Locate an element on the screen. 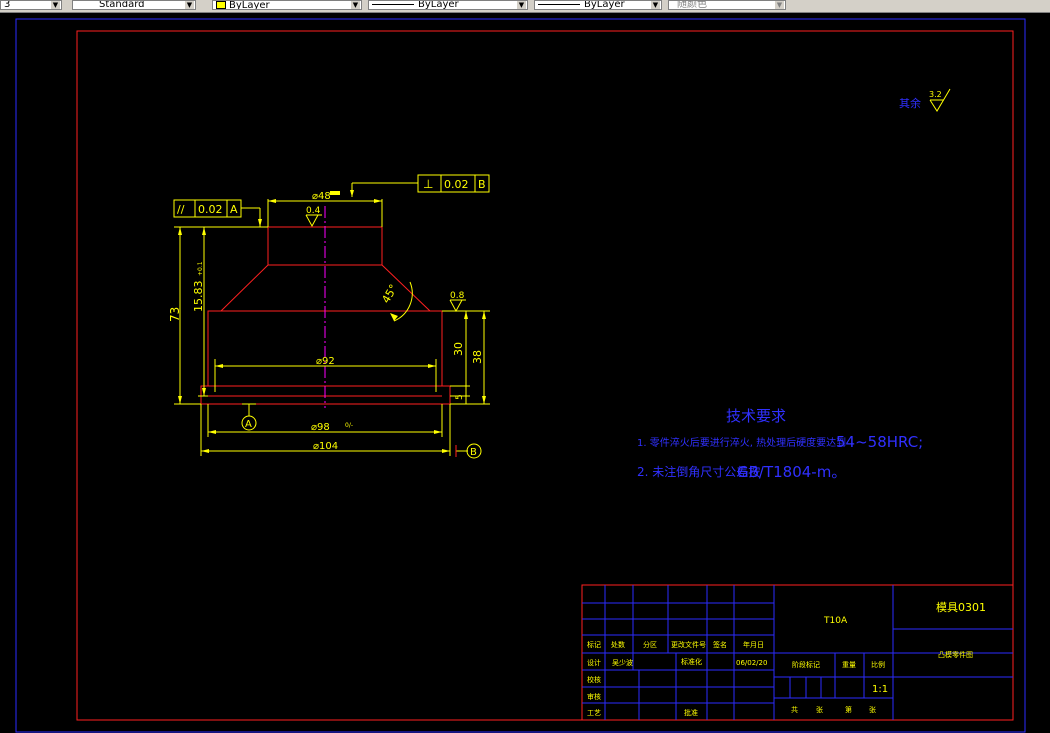 This screenshot has height=733, width=1050. arrow-48-right is located at coordinates (378, 201).